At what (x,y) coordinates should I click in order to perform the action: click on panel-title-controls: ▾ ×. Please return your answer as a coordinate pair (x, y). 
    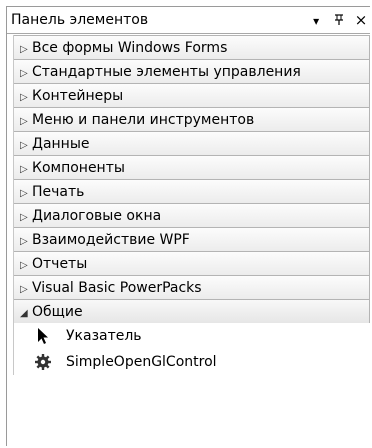
    Looking at the image, I should click on (338, 20).